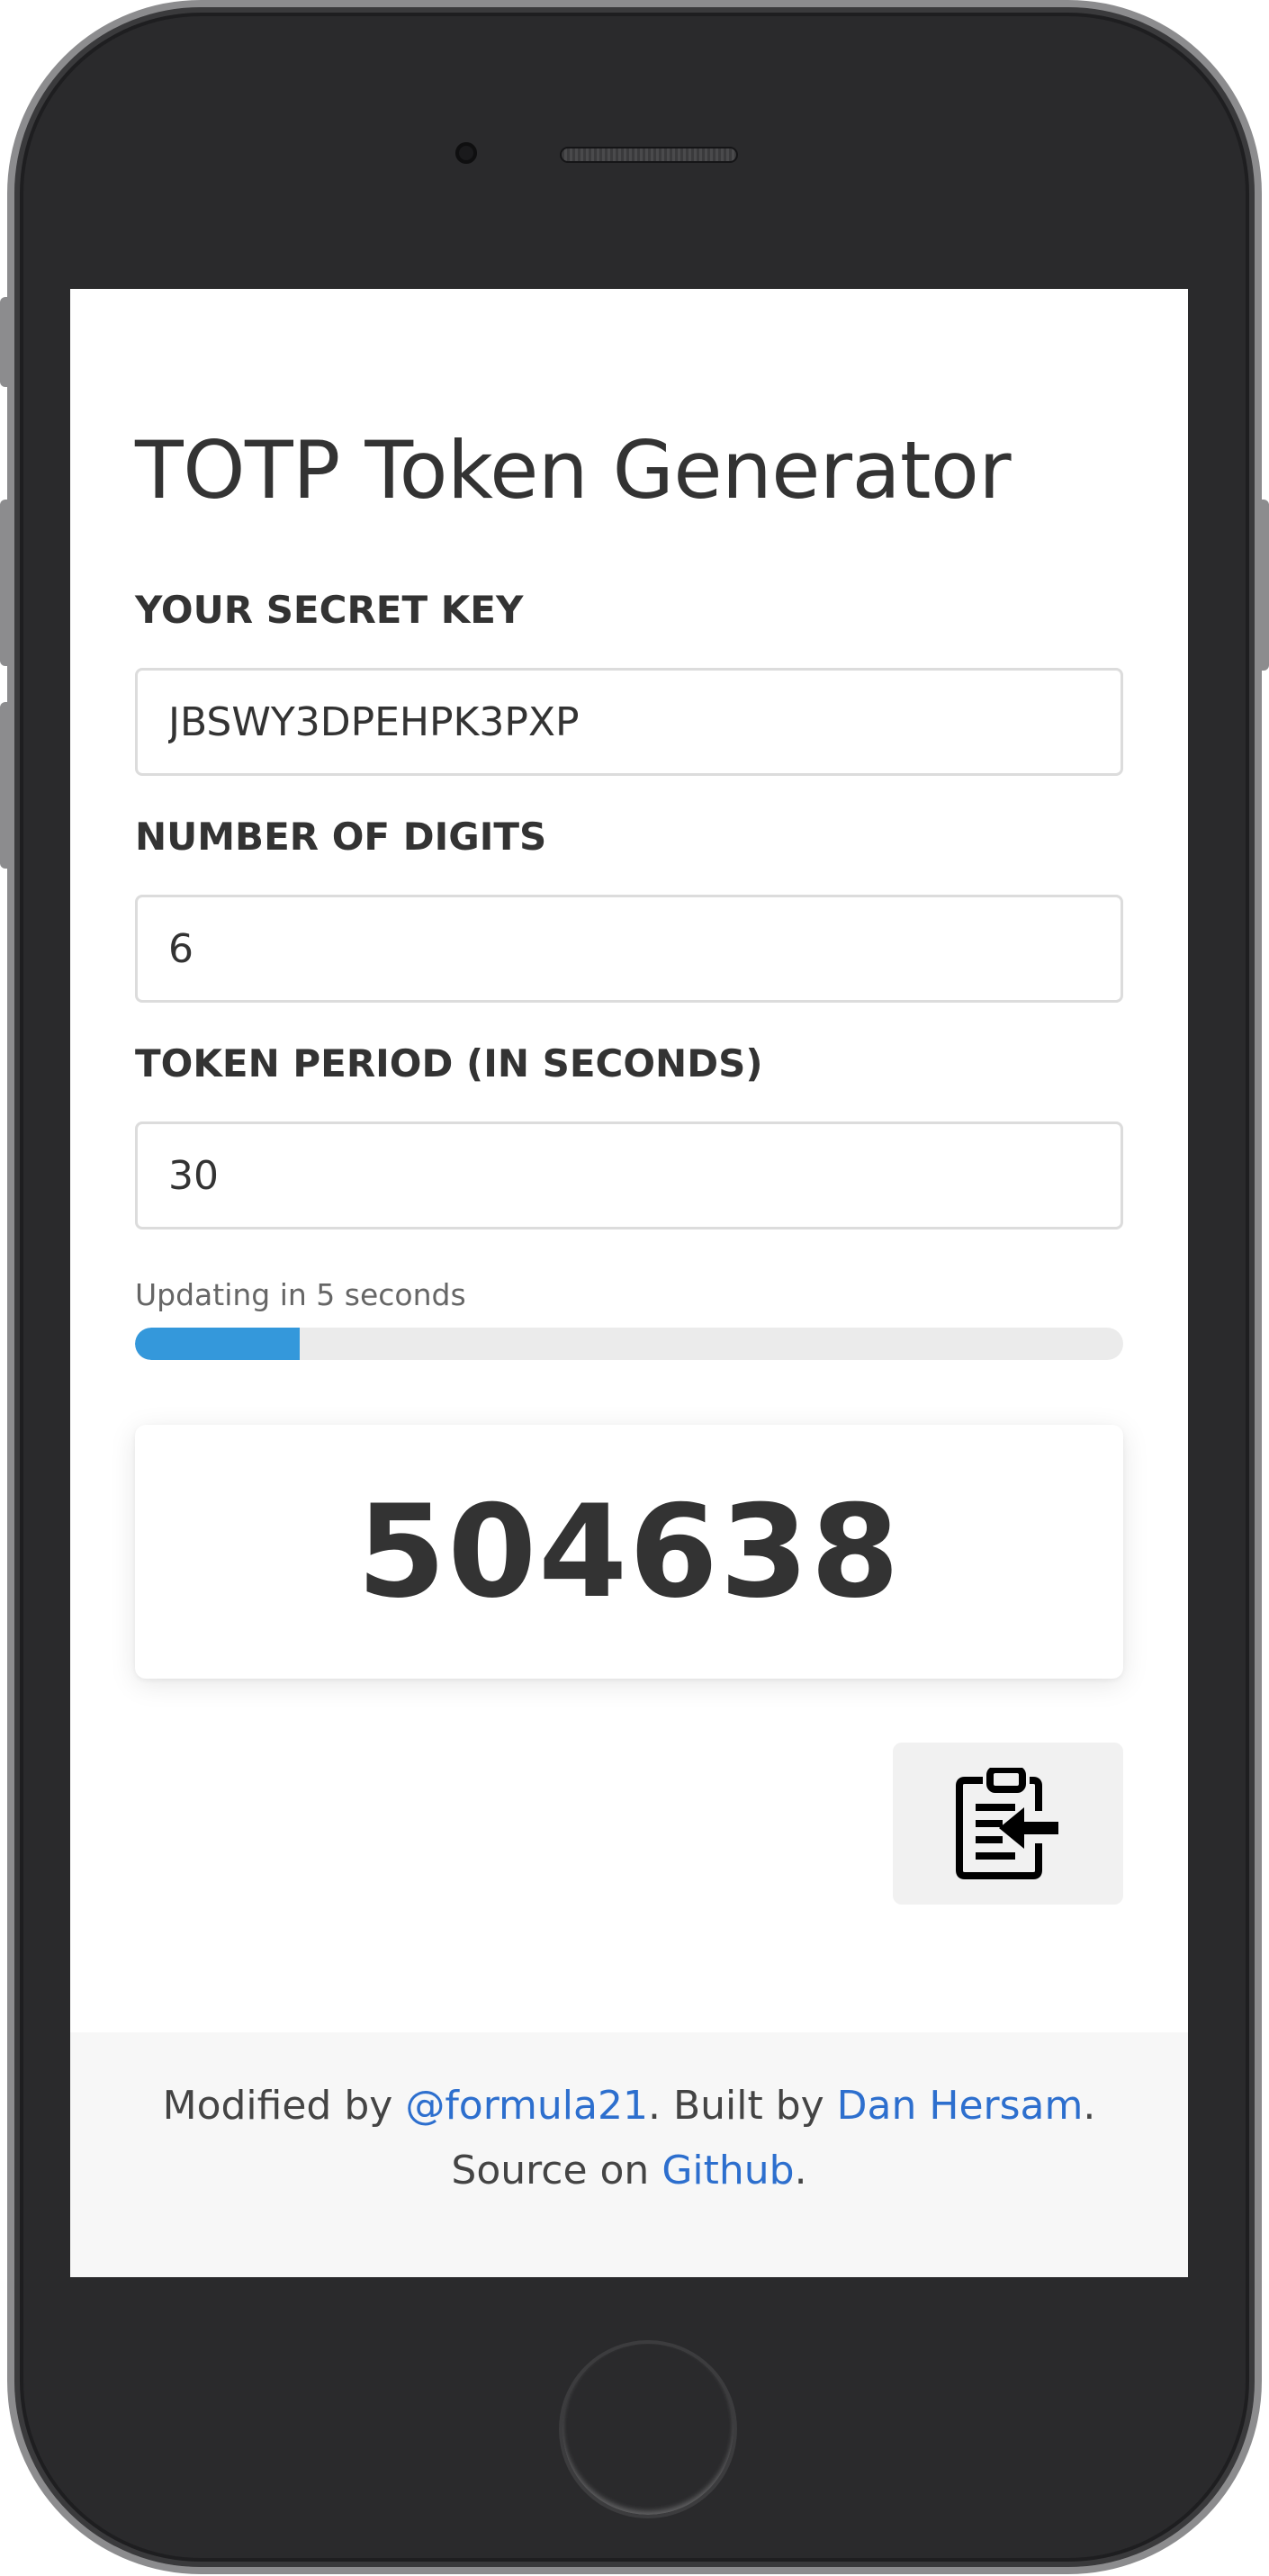  I want to click on page-title: TOTP Token Generator, so click(574, 470).